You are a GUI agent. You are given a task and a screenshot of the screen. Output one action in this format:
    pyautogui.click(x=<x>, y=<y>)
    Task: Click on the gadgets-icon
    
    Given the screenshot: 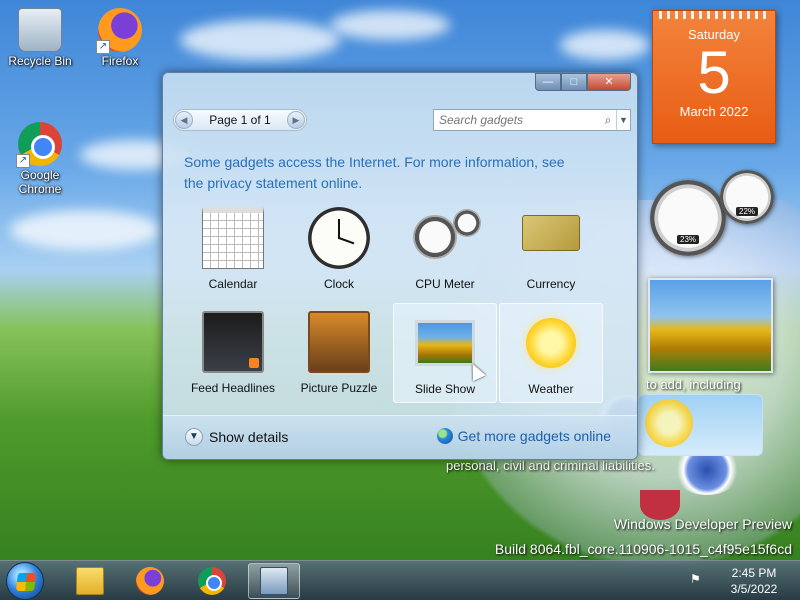 What is the action you would take?
    pyautogui.click(x=274, y=581)
    